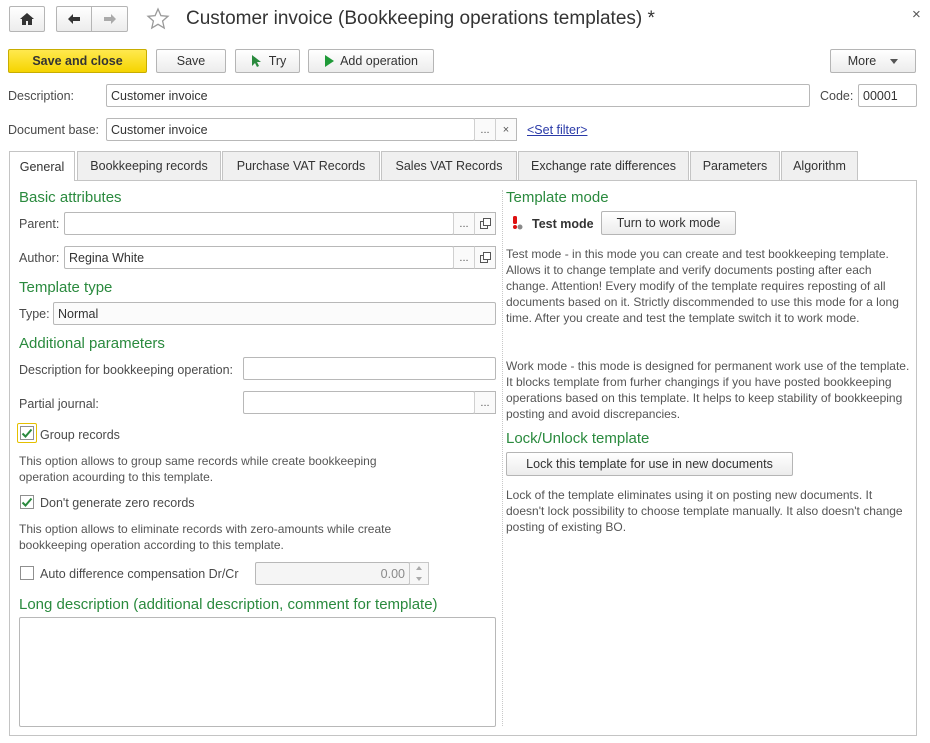 The image size is (930, 743). I want to click on author-label: Author:, so click(39, 258).